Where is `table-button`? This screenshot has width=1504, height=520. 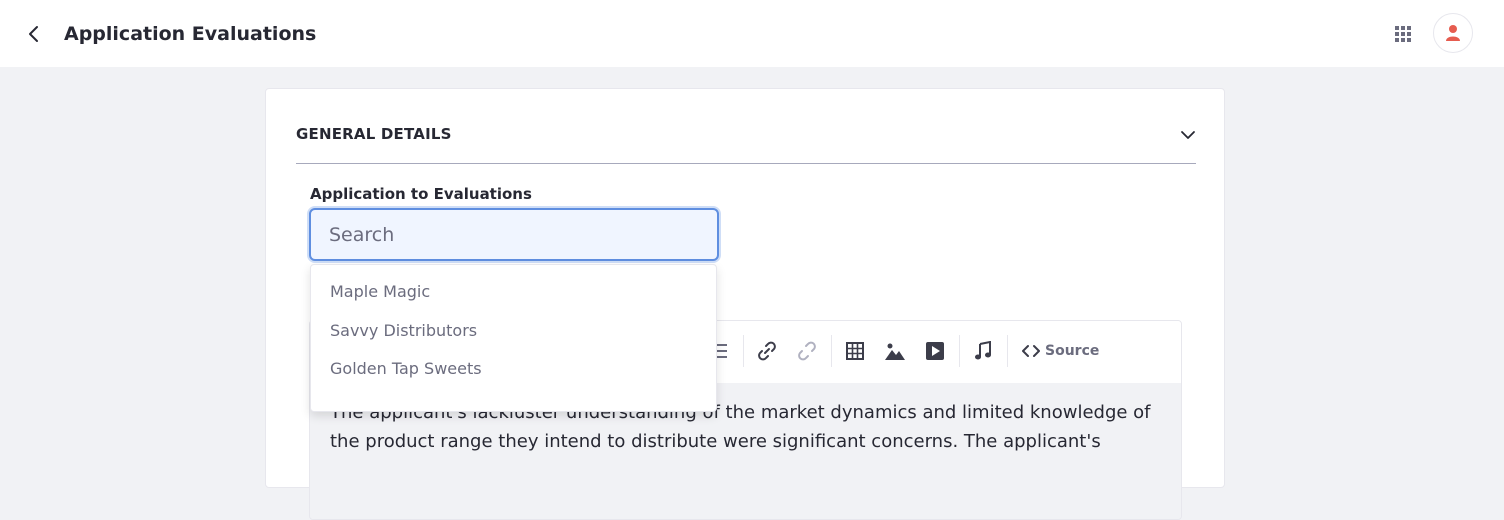 table-button is located at coordinates (855, 351).